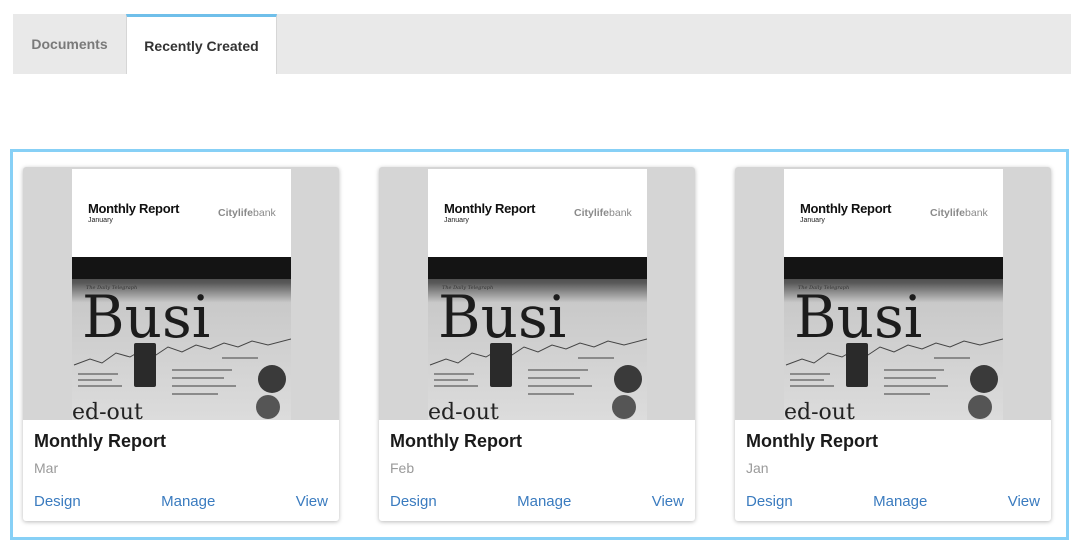  I want to click on tab-recently-created: Recently Created, so click(201, 44).